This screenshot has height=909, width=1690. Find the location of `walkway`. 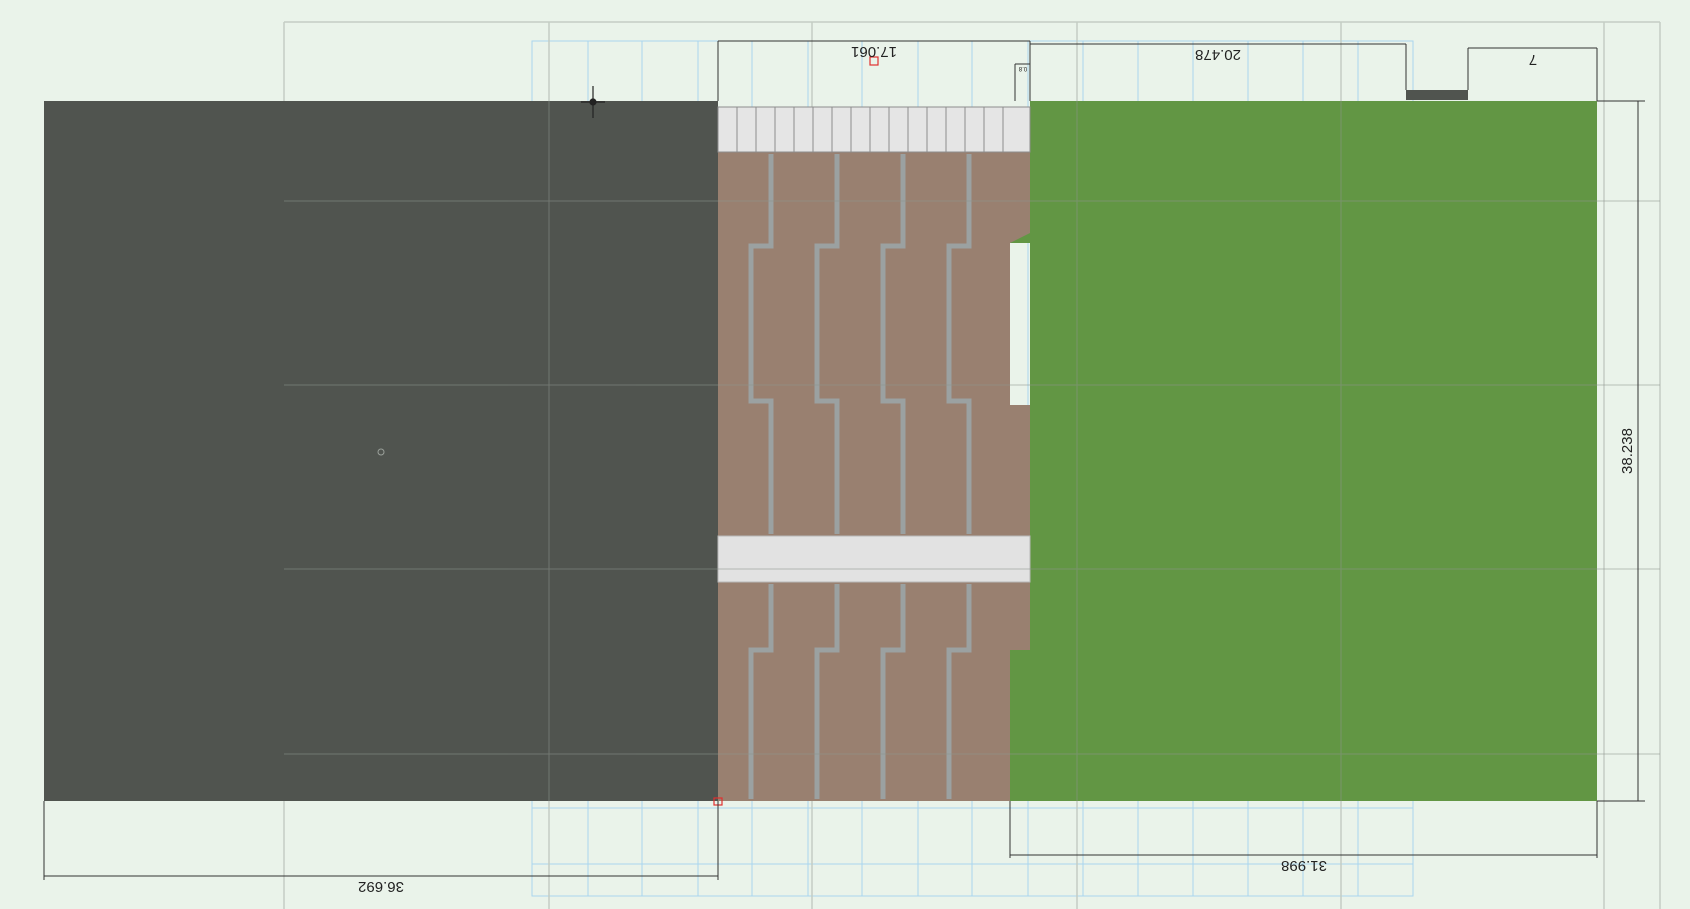

walkway is located at coordinates (874, 559).